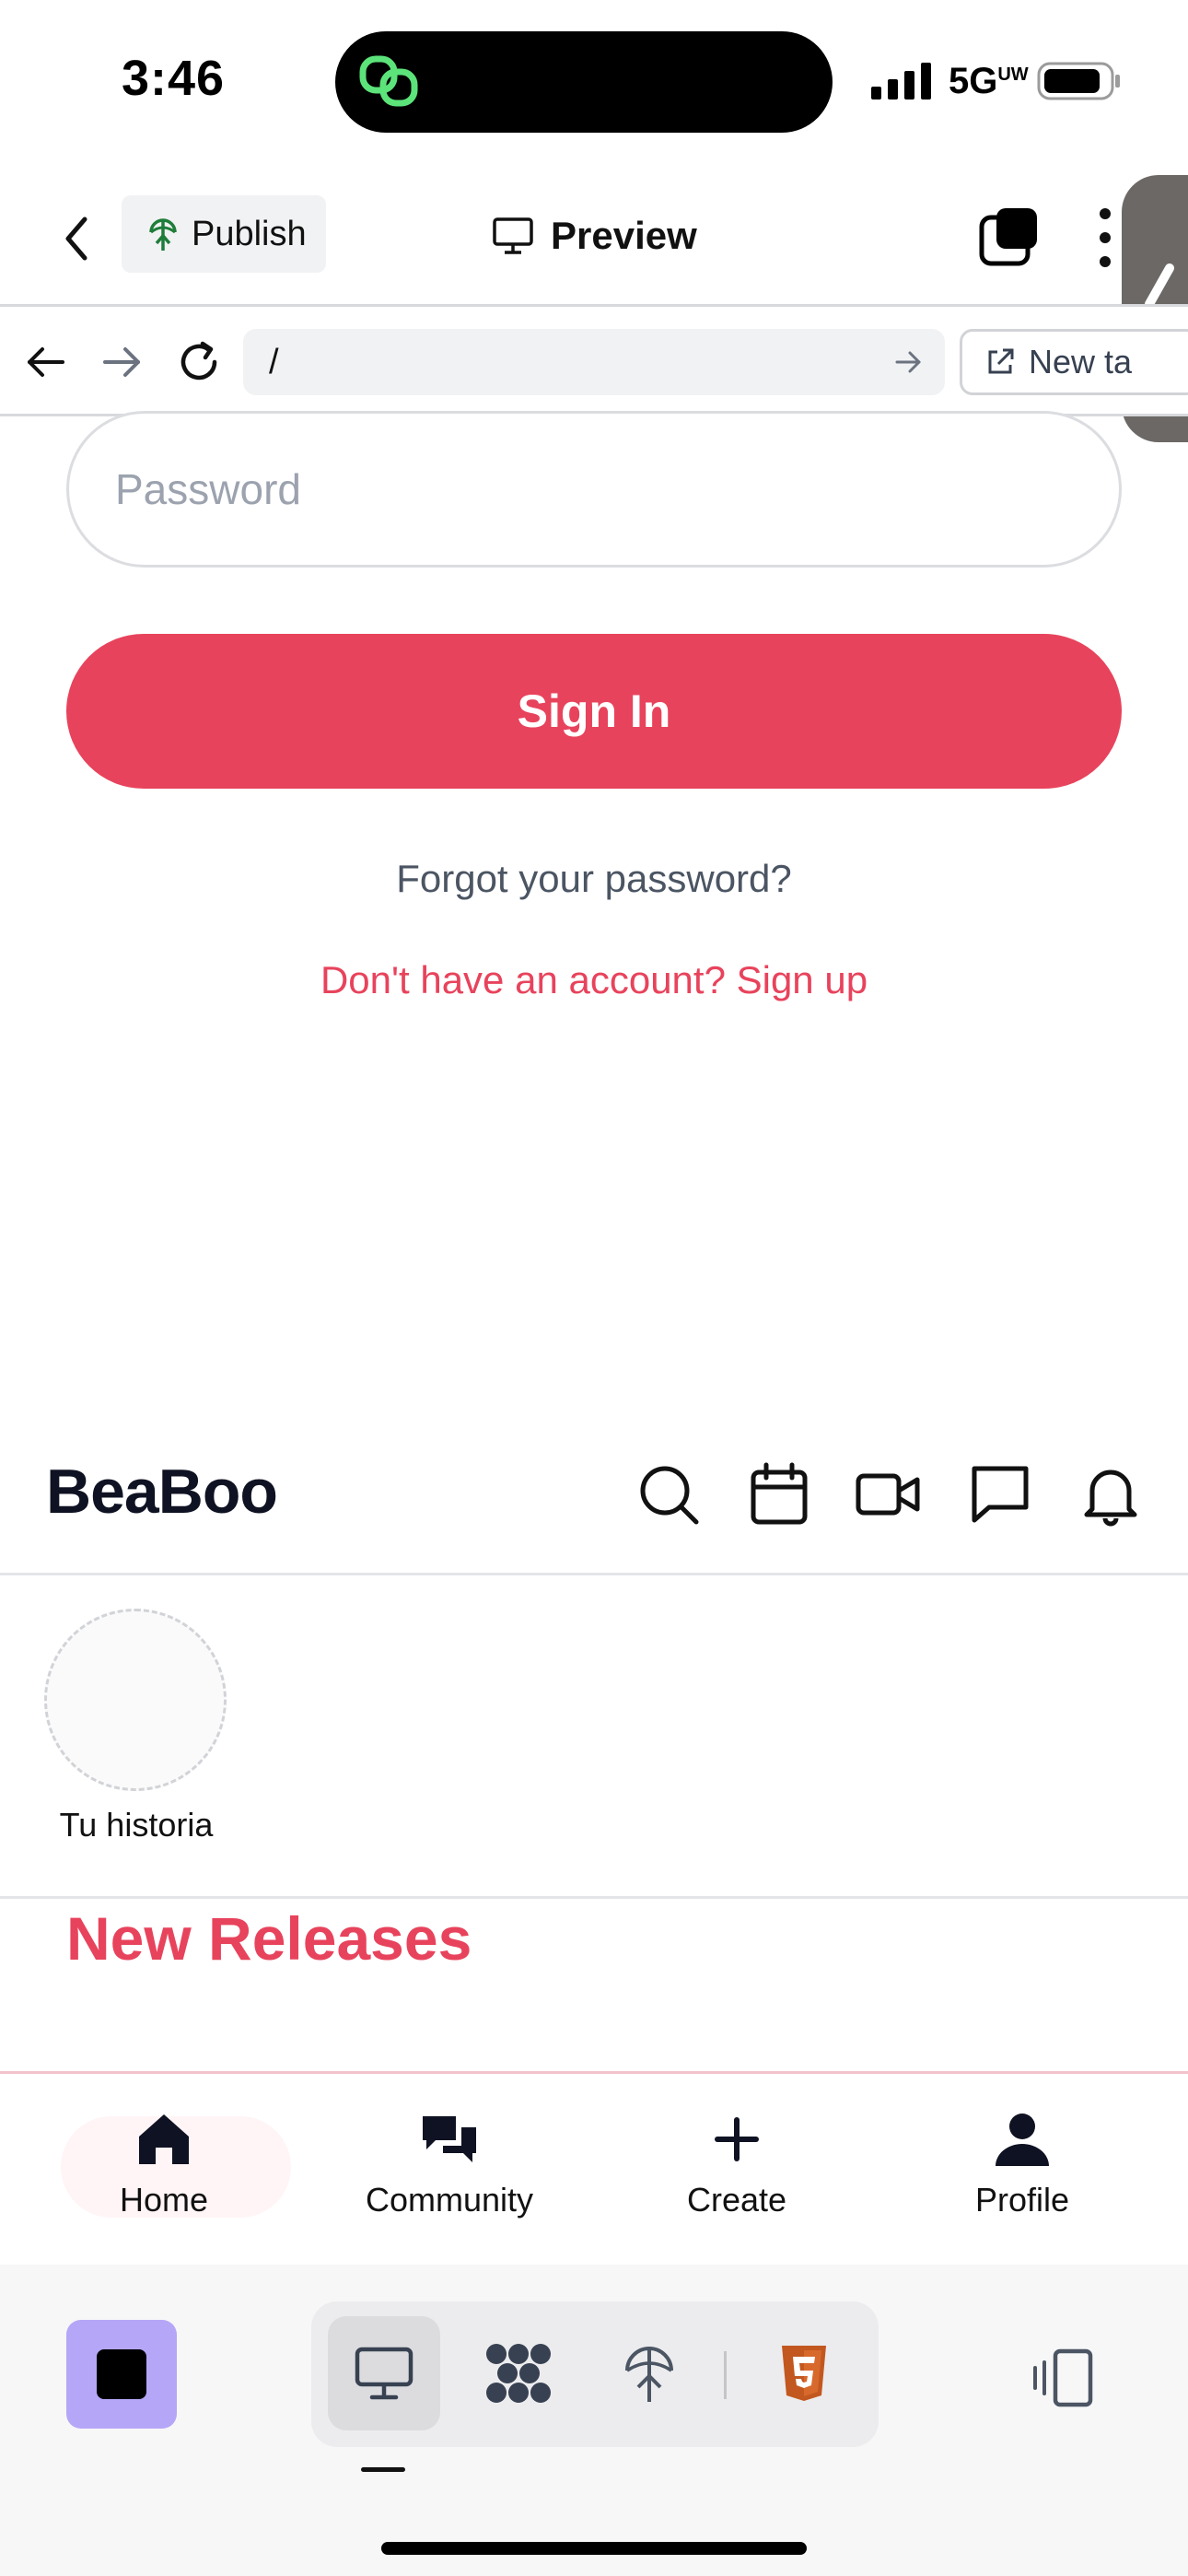  What do you see at coordinates (1078, 81) in the screenshot?
I see `battery-icon` at bounding box center [1078, 81].